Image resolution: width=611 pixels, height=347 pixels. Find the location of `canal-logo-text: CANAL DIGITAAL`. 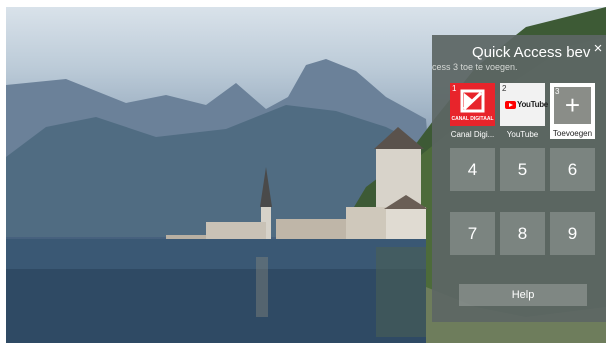

canal-logo-text: CANAL DIGITAAL is located at coordinates (472, 119).